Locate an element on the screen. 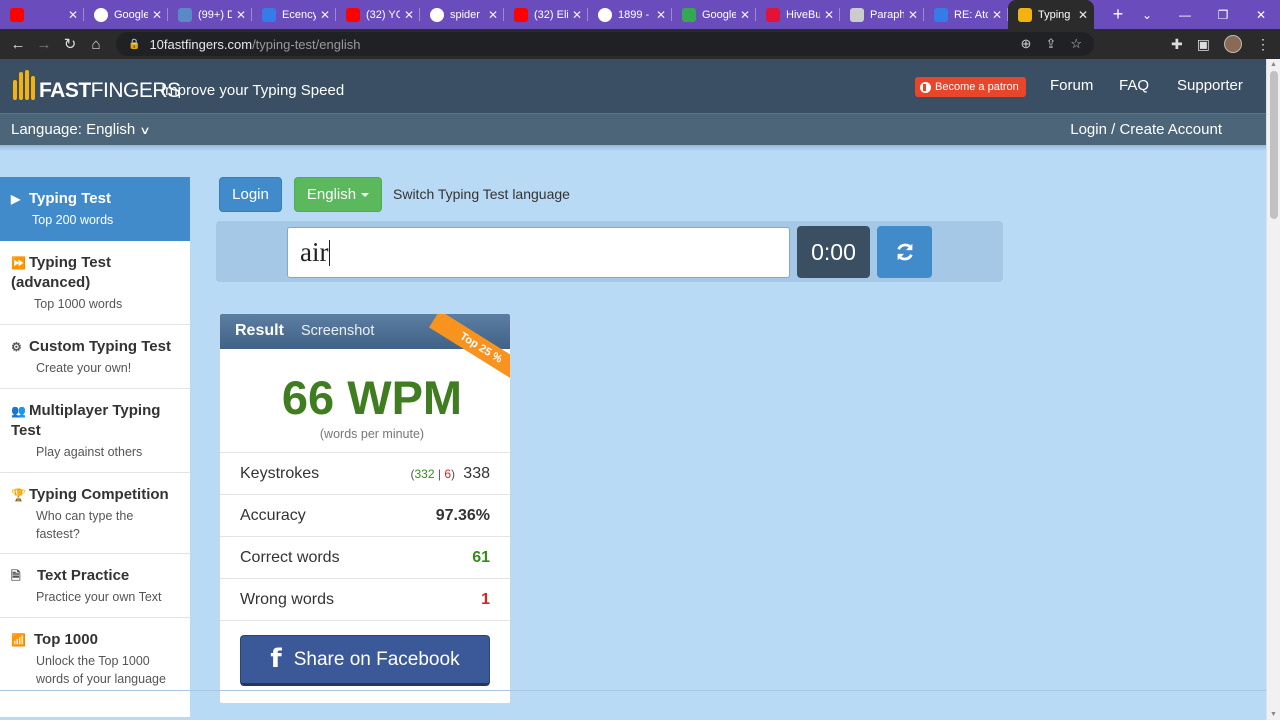 This screenshot has height=720, width=1280. close-window-icon: ✕ is located at coordinates (1261, 15).